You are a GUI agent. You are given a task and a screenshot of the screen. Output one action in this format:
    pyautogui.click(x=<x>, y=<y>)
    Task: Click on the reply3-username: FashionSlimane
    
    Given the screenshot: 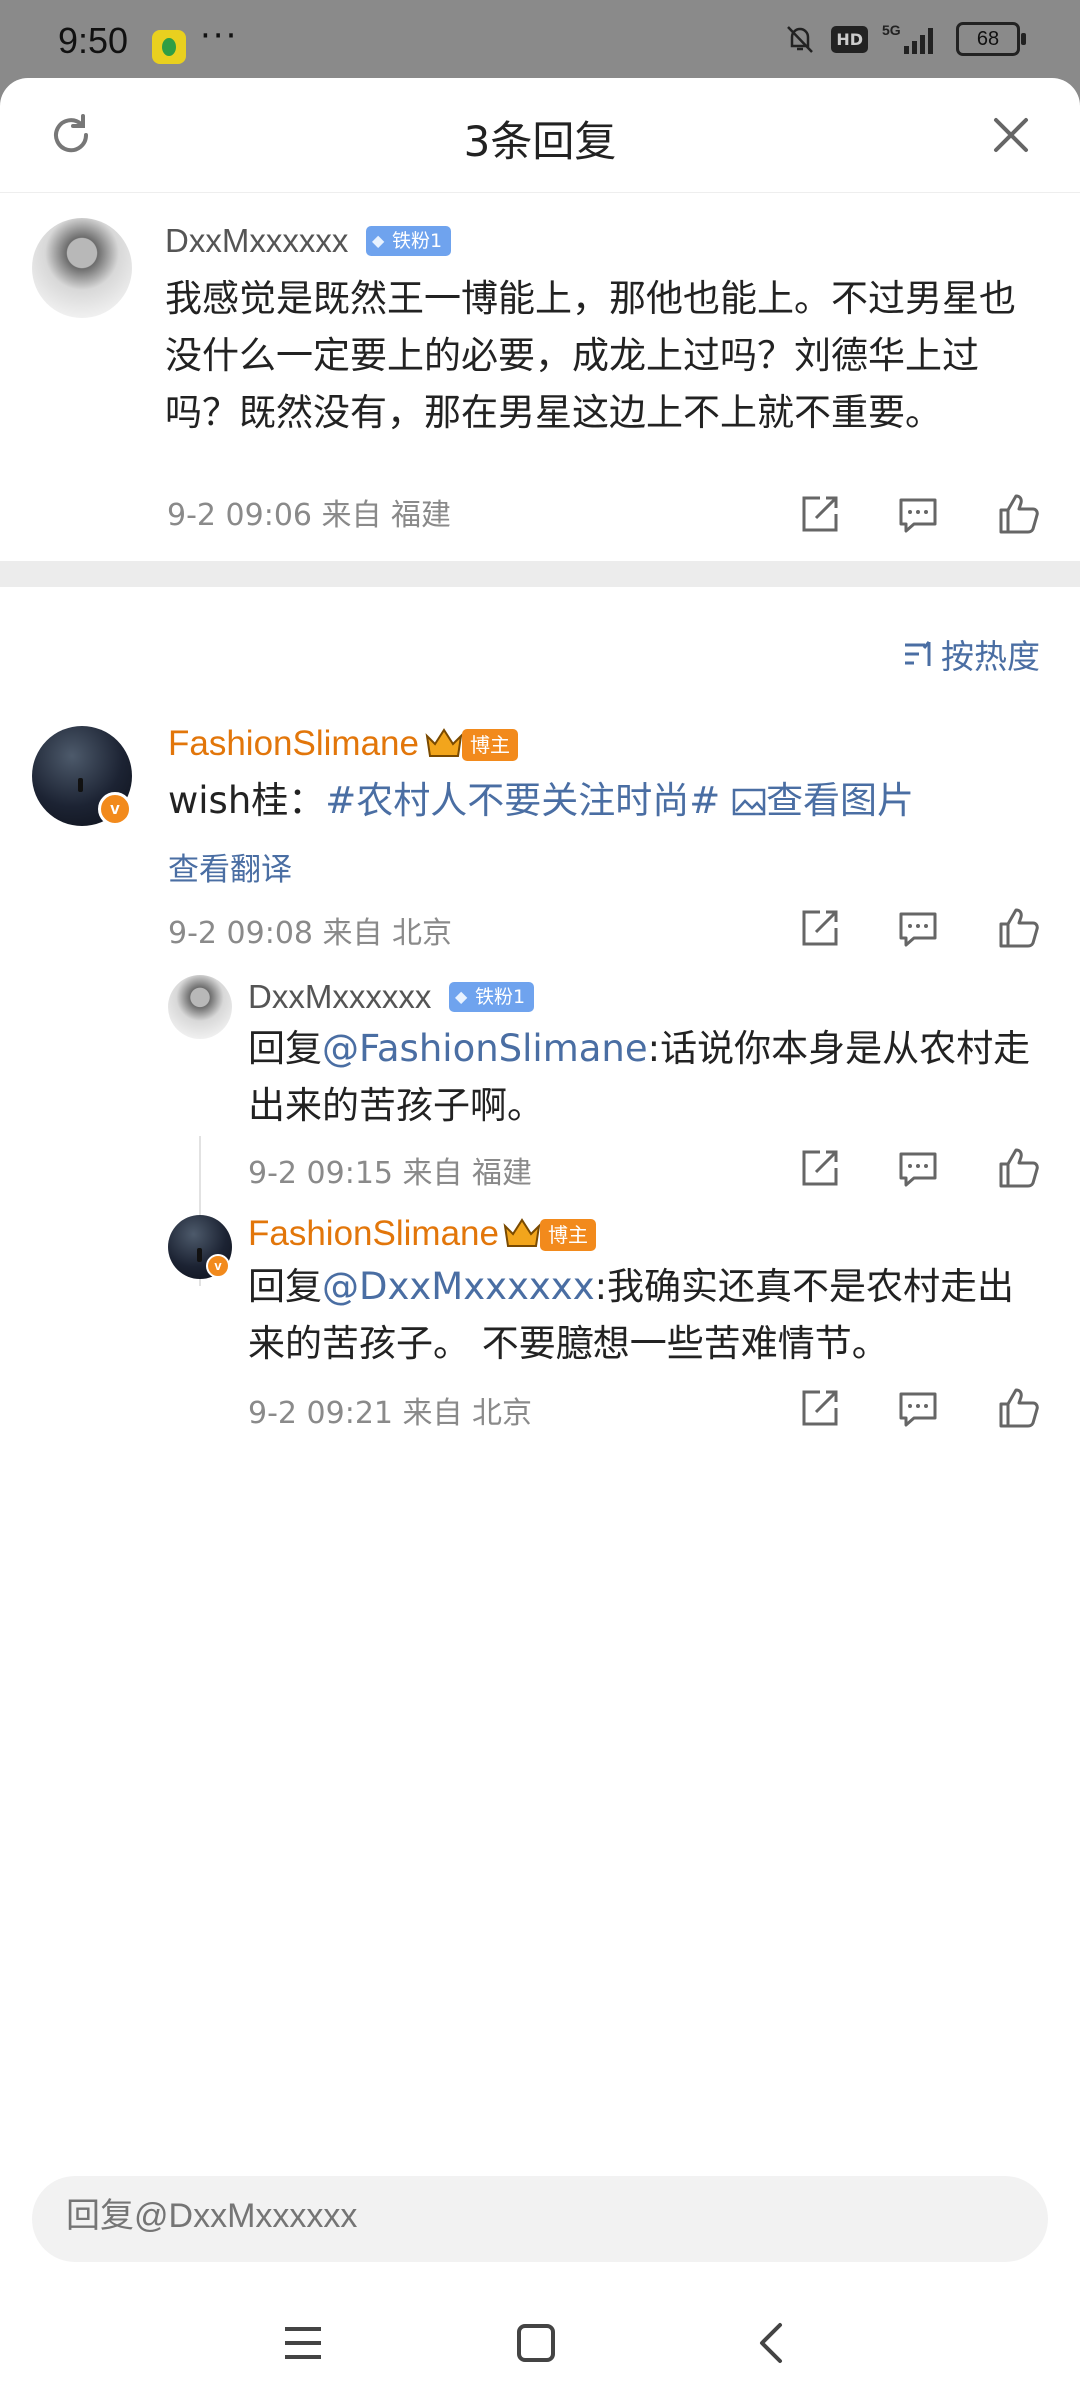 What is the action you would take?
    pyautogui.click(x=373, y=1234)
    